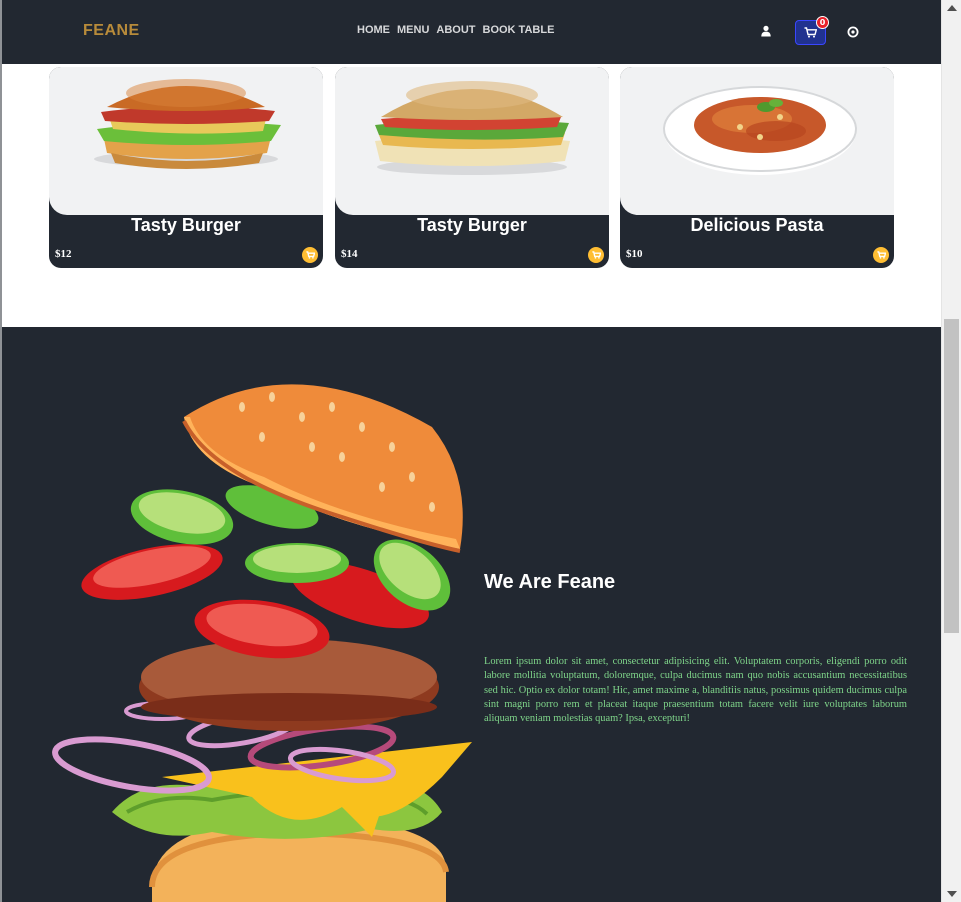 This screenshot has height=902, width=961. Describe the element at coordinates (822, 22) in the screenshot. I see `cart-count-badge: 0` at that location.